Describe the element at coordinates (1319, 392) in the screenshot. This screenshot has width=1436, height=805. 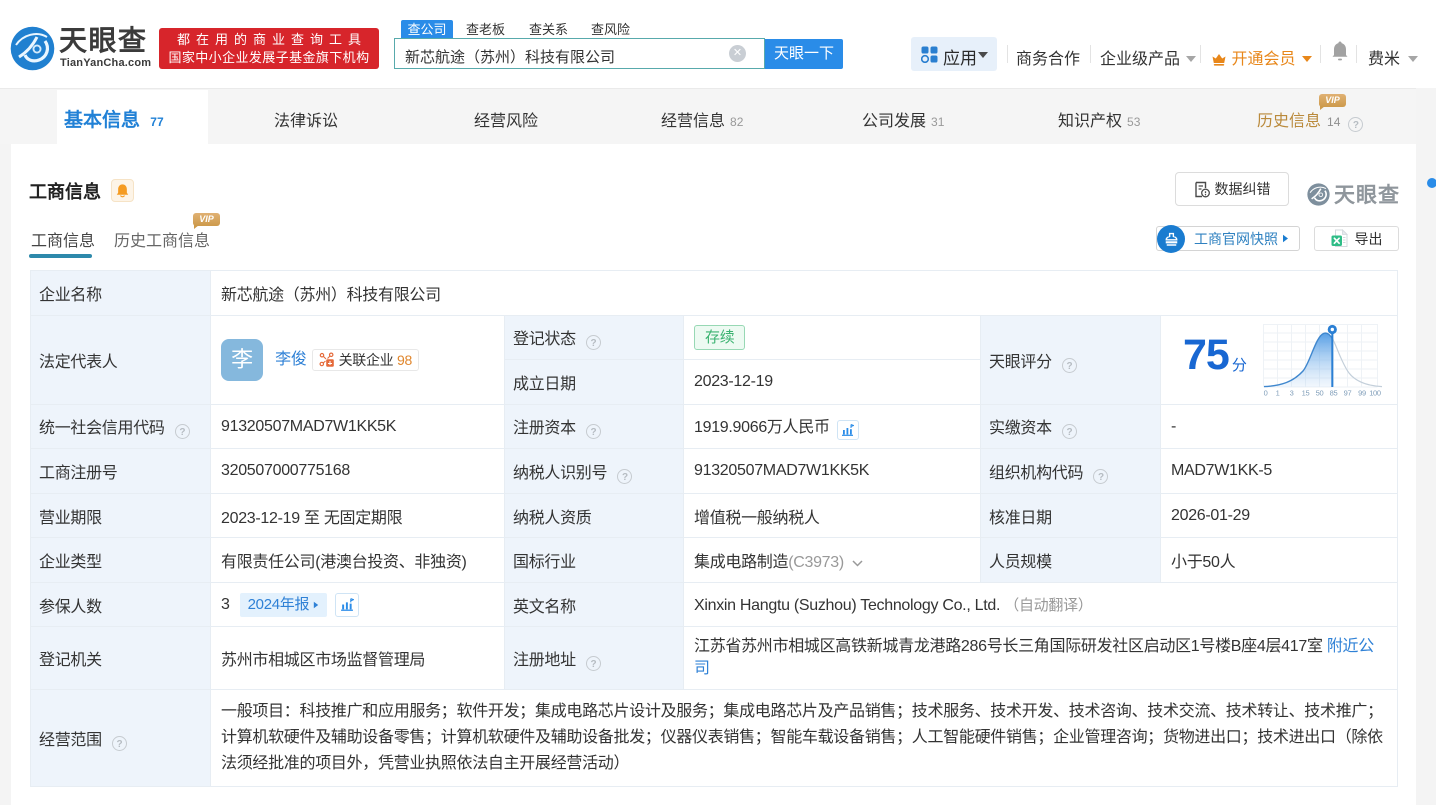
I see `svg-text: 50` at that location.